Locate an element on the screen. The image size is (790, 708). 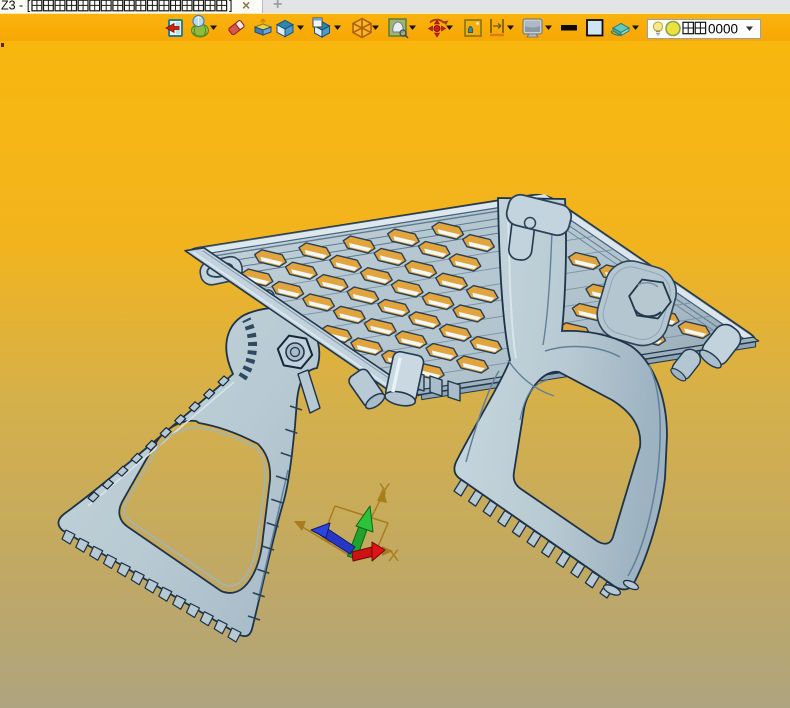
svg-text: X is located at coordinates (393, 555).